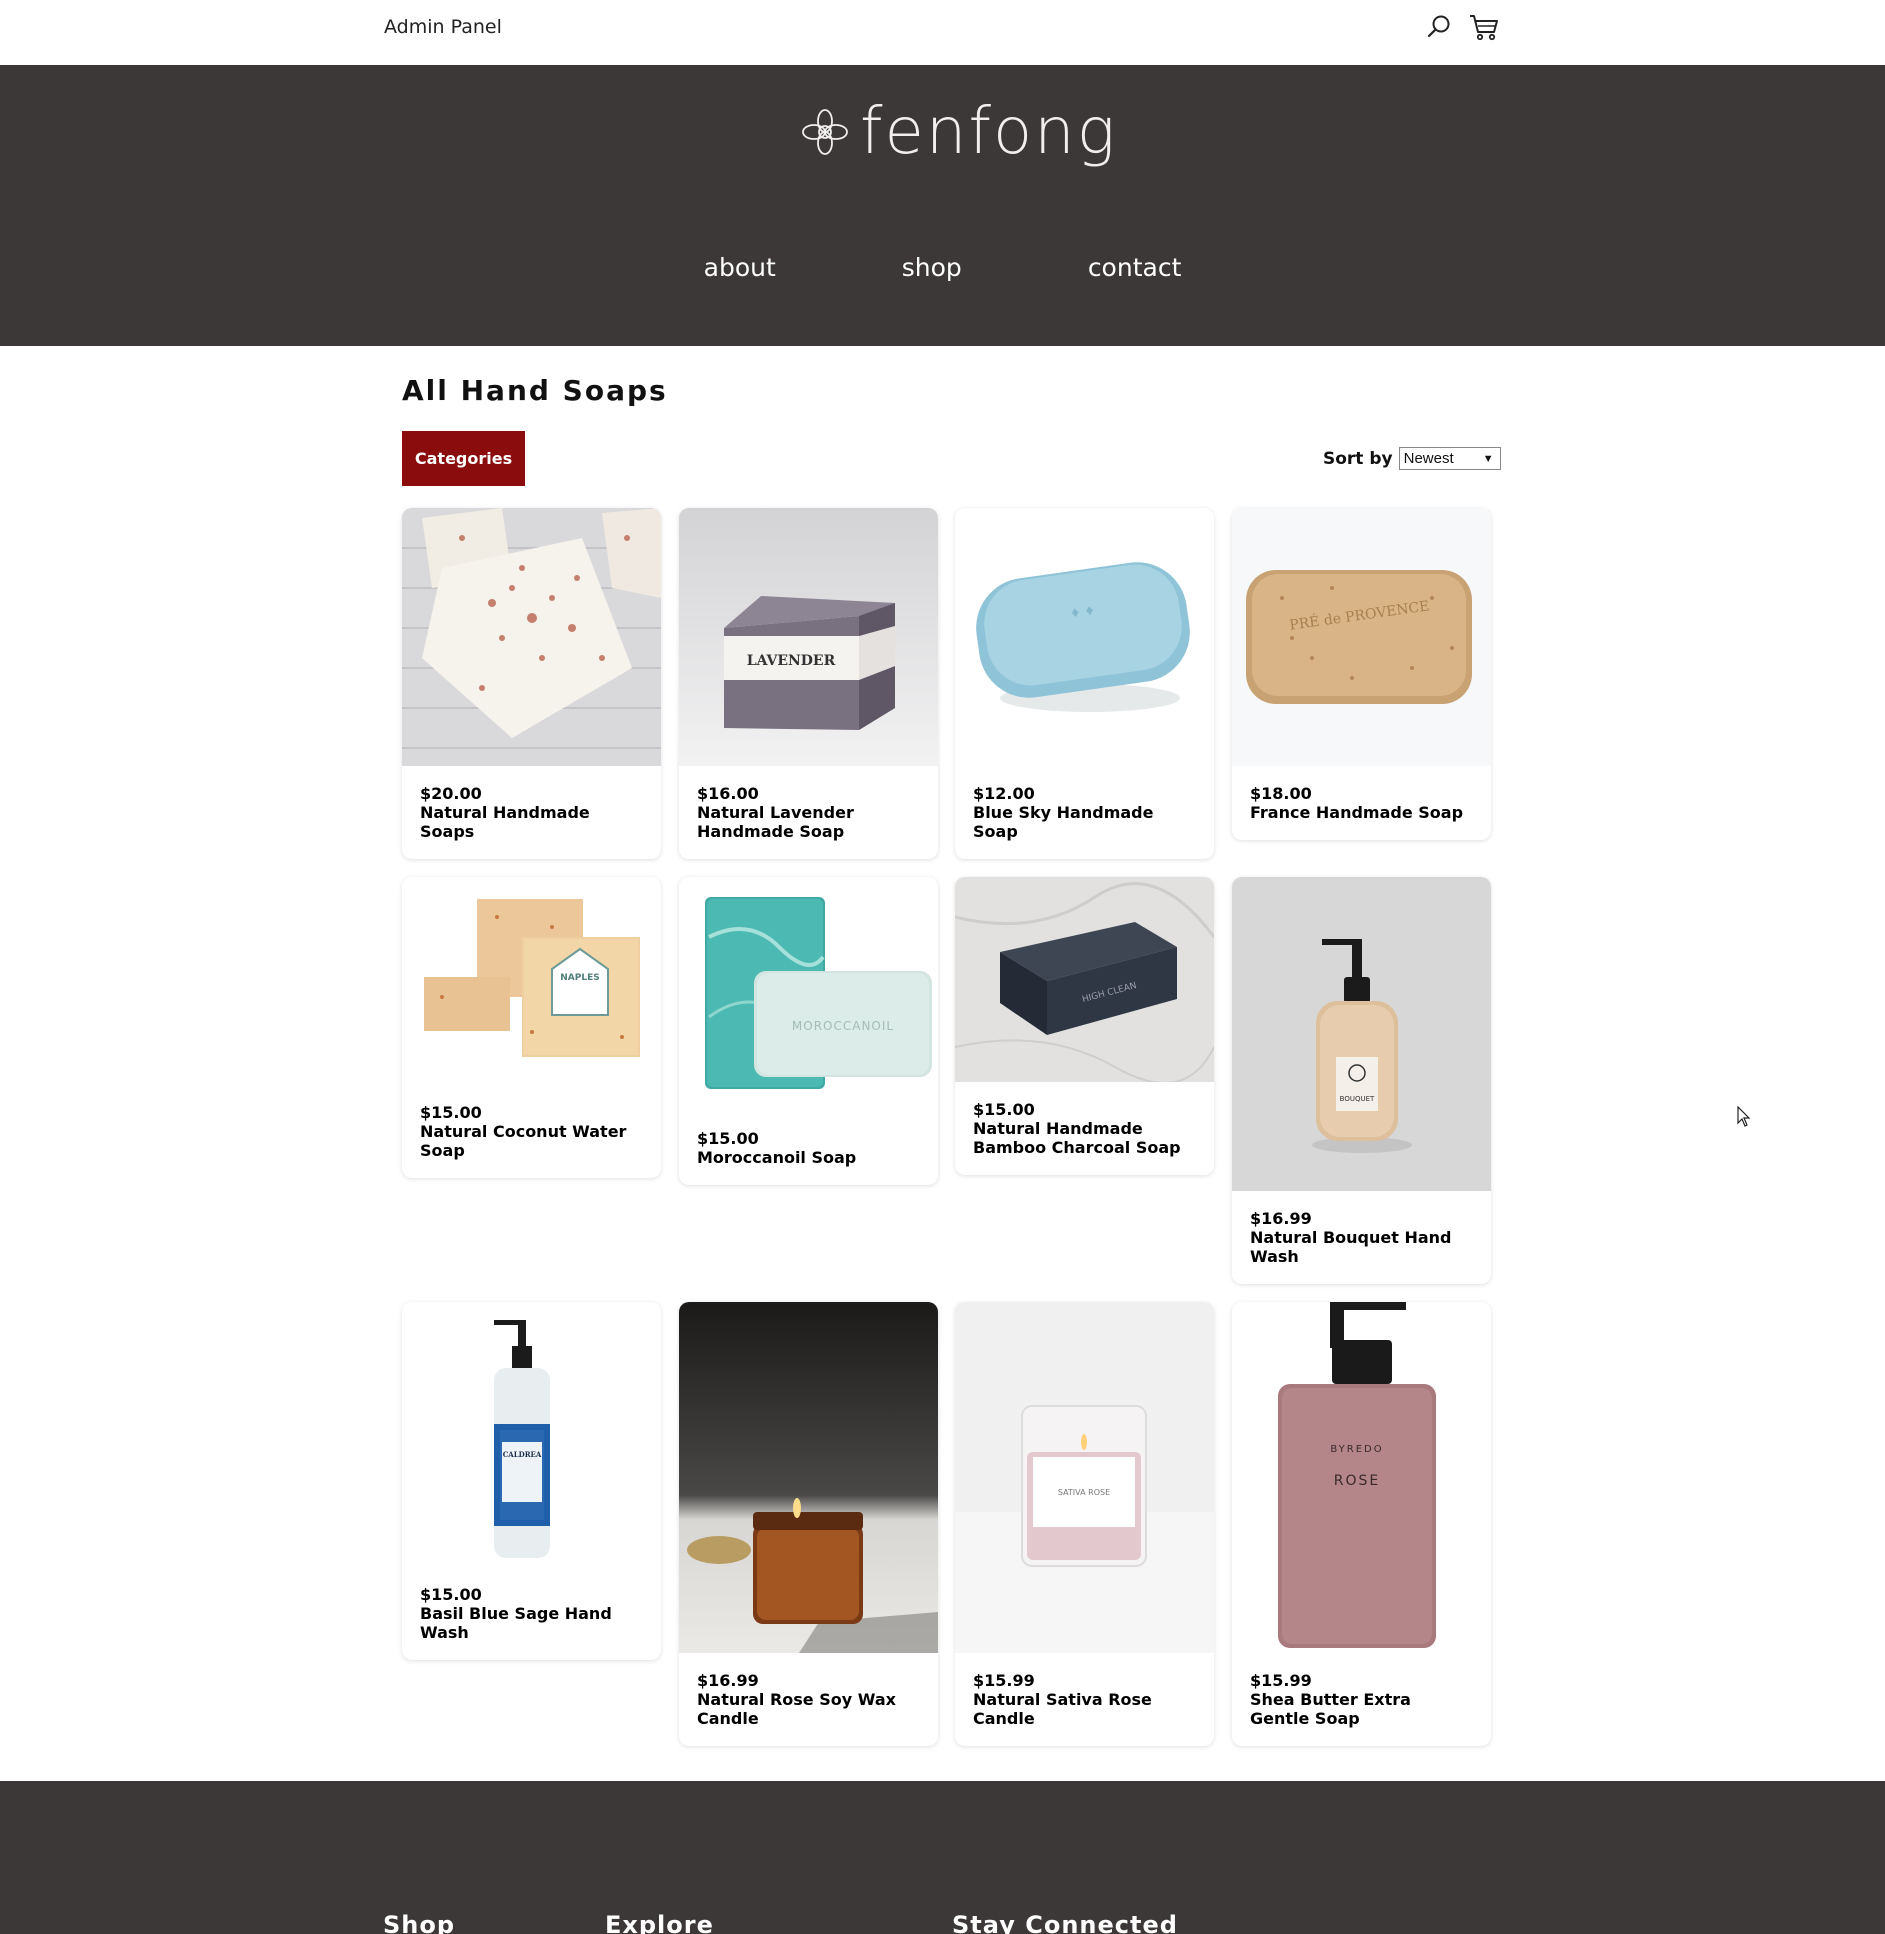  What do you see at coordinates (791, 661) in the screenshot?
I see `lavender-label: LAVENDER` at bounding box center [791, 661].